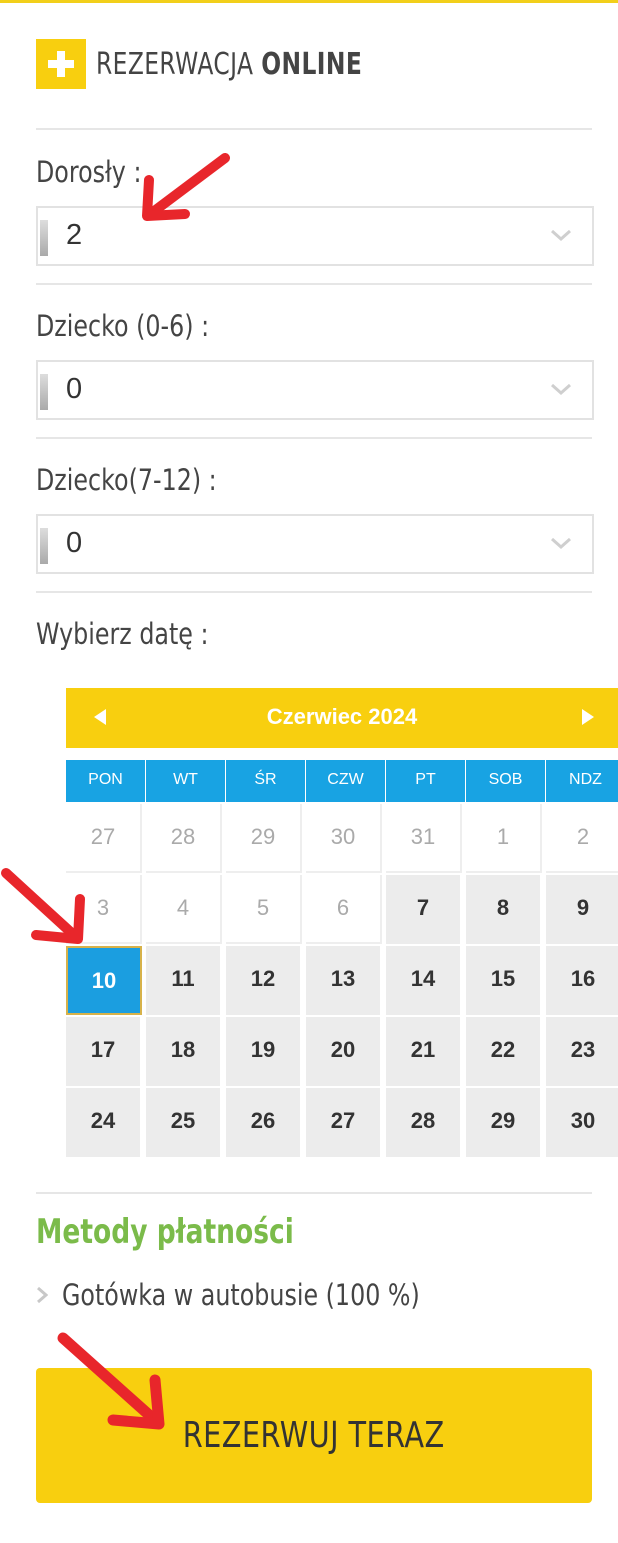  What do you see at coordinates (504, 909) in the screenshot?
I see `calendar-day: 8` at bounding box center [504, 909].